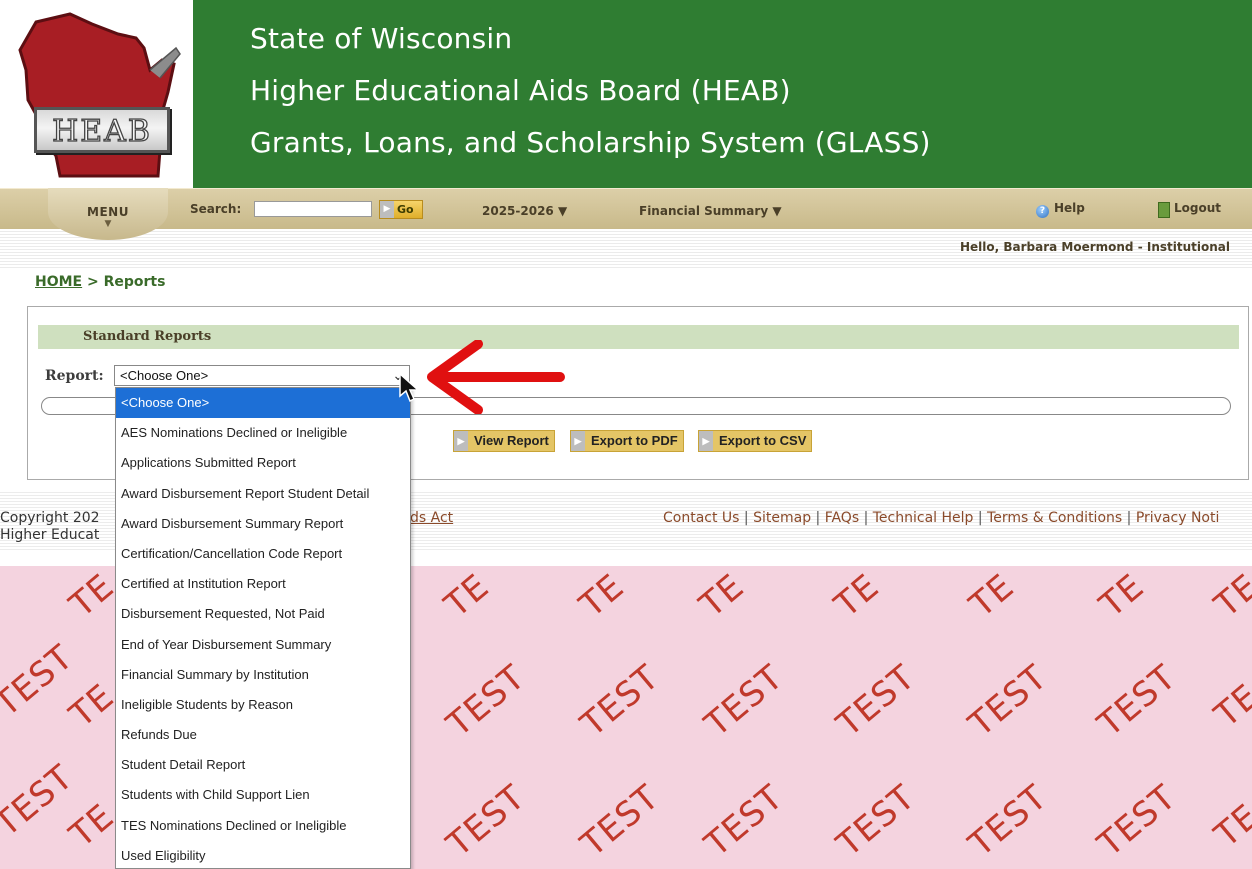 The height and width of the screenshot is (869, 1252). I want to click on export-csv-button: ▶ Export to CSV, so click(755, 441).